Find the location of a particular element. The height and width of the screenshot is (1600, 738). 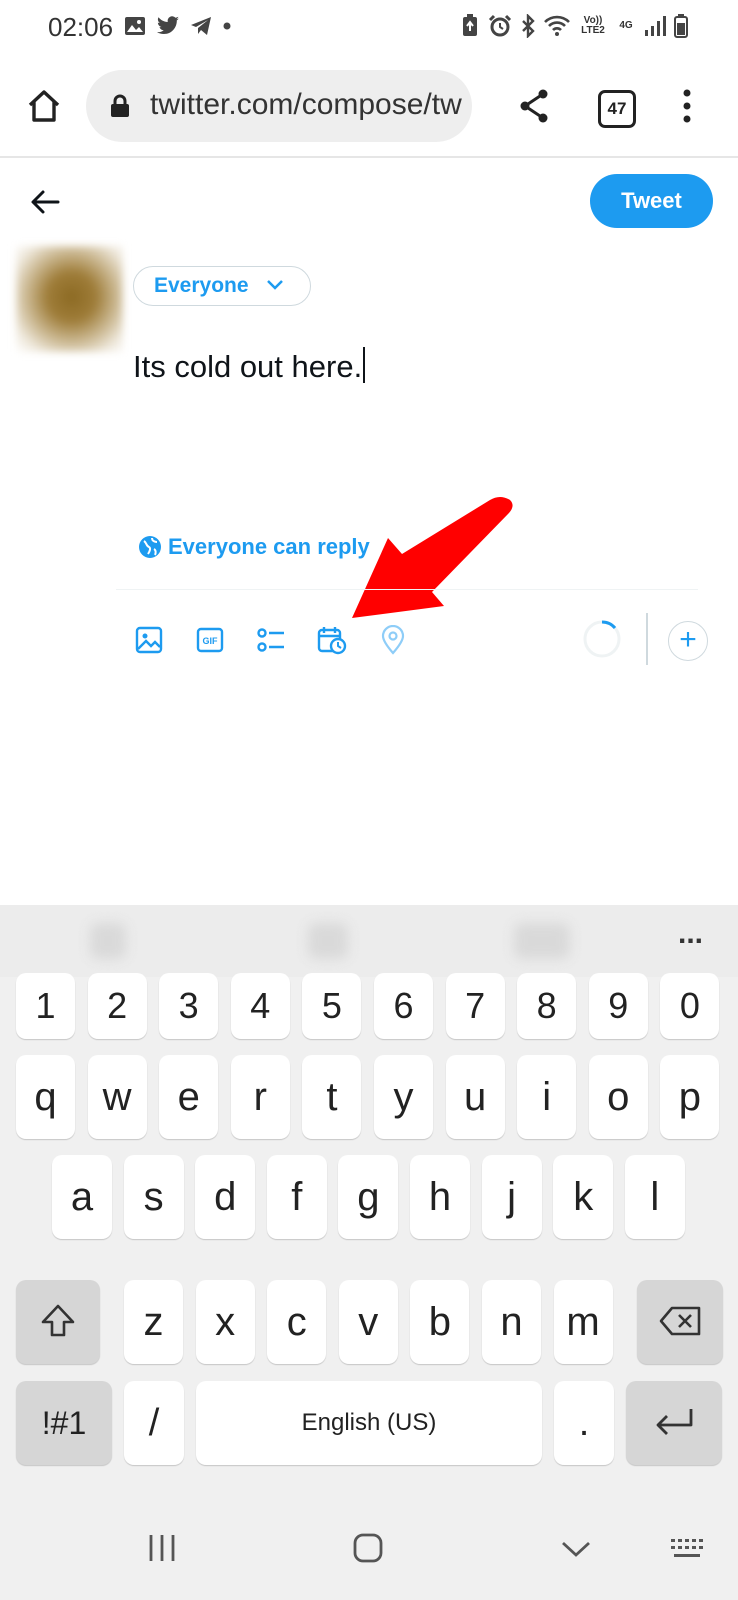

backspace-icon is located at coordinates (680, 1321).